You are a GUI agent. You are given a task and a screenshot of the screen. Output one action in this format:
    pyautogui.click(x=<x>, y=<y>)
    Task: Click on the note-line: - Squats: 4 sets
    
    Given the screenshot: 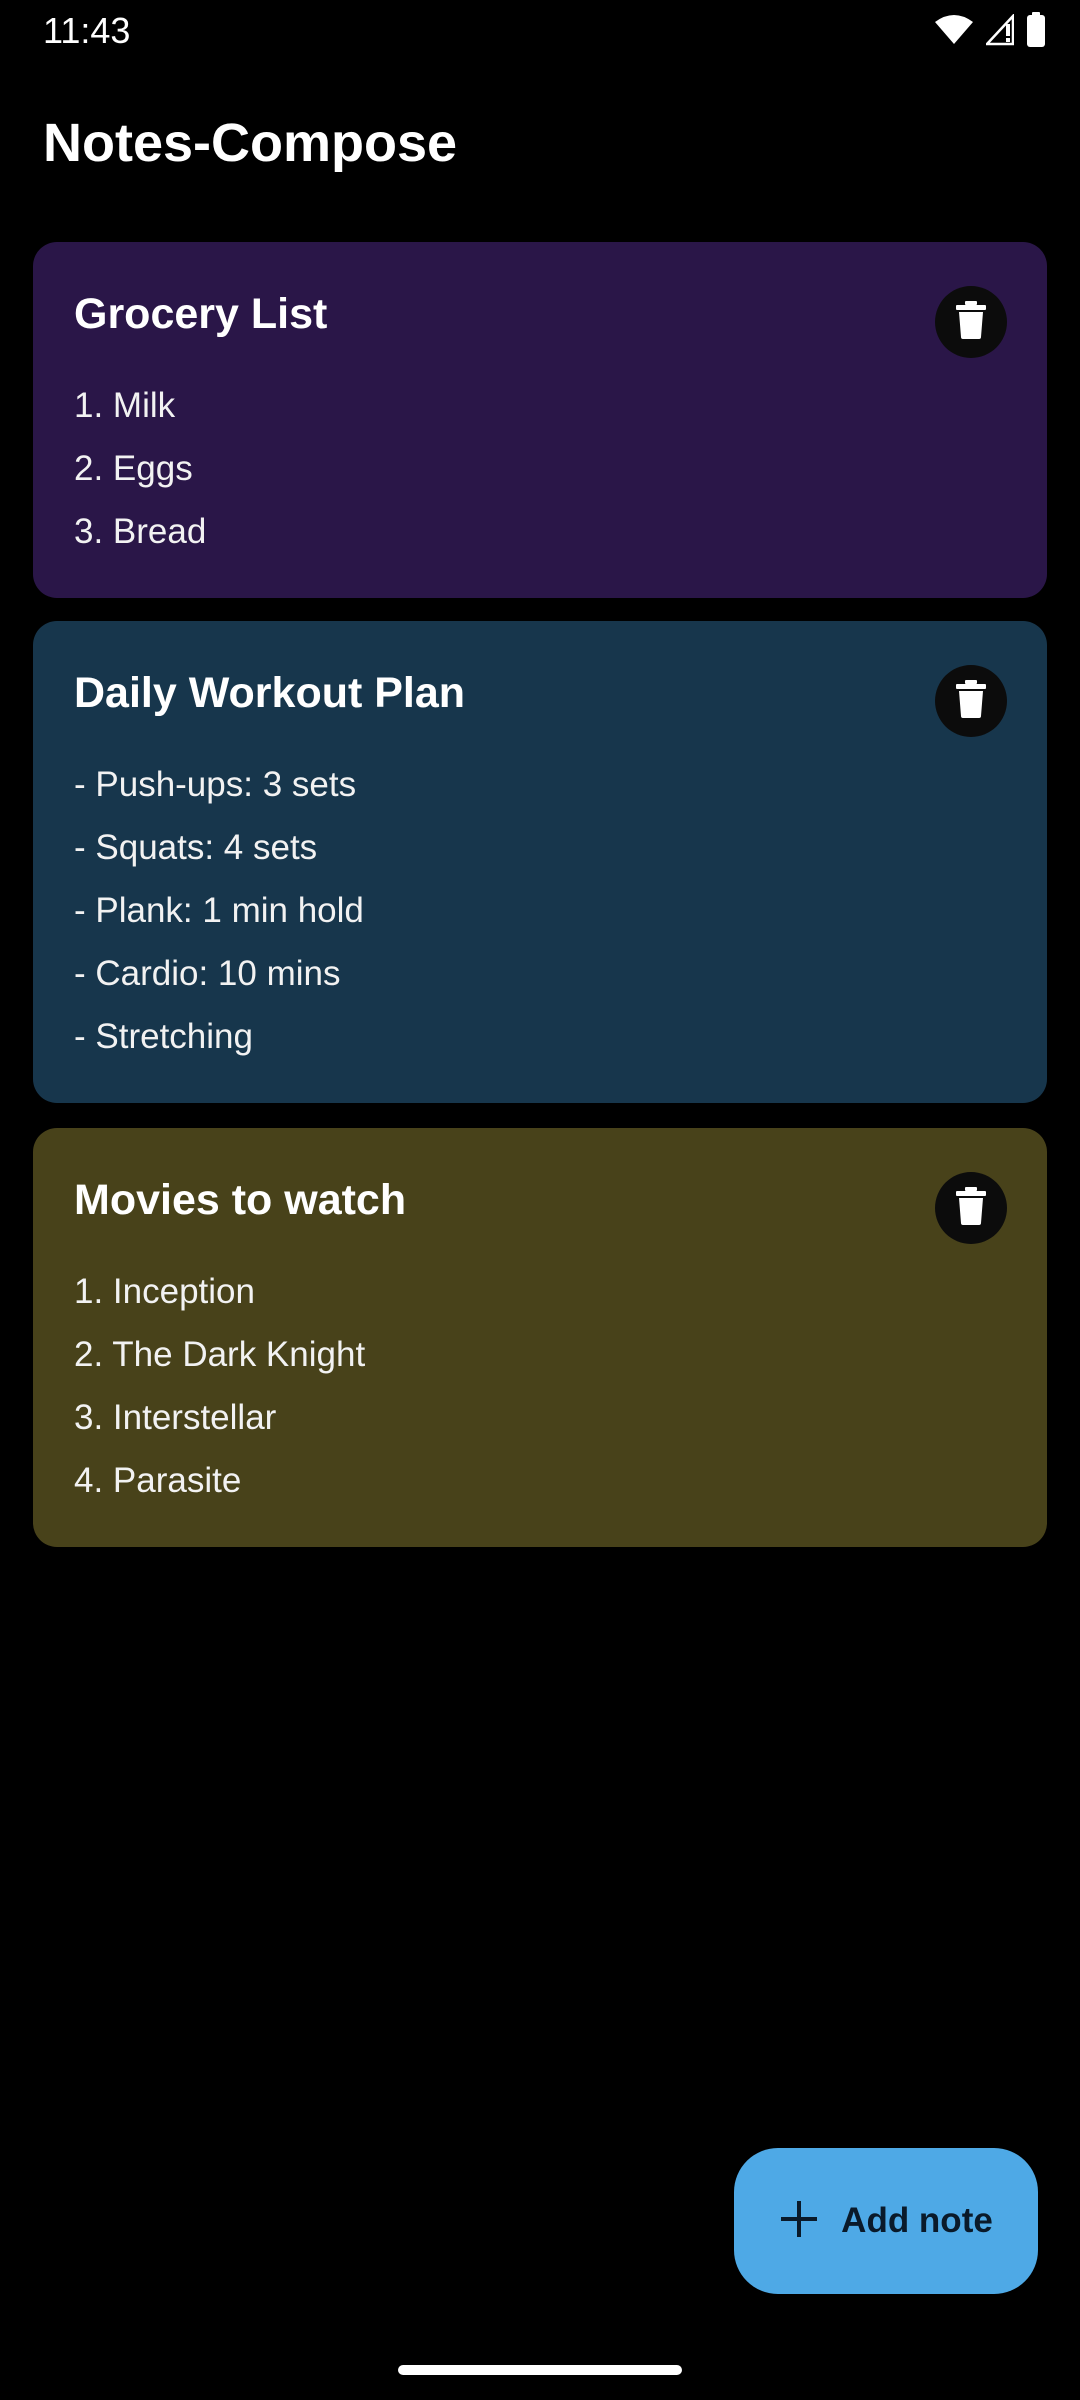 What is the action you would take?
    pyautogui.click(x=196, y=847)
    